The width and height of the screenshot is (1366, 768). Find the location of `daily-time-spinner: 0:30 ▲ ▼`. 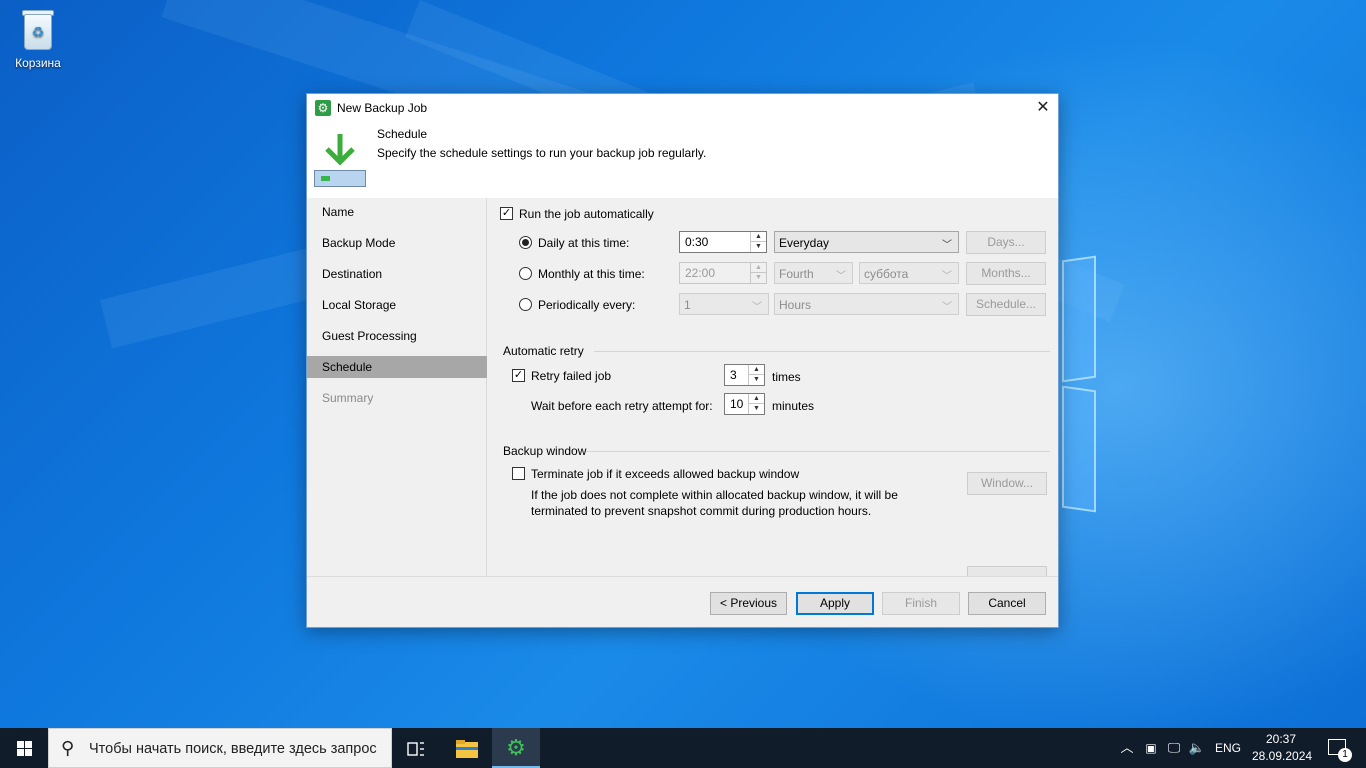

daily-time-spinner: 0:30 ▲ ▼ is located at coordinates (723, 242).